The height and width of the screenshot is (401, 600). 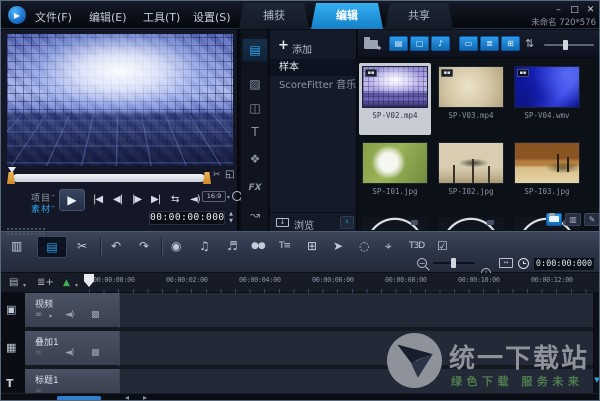 I want to click on tab-share: 共享, so click(x=419, y=16).